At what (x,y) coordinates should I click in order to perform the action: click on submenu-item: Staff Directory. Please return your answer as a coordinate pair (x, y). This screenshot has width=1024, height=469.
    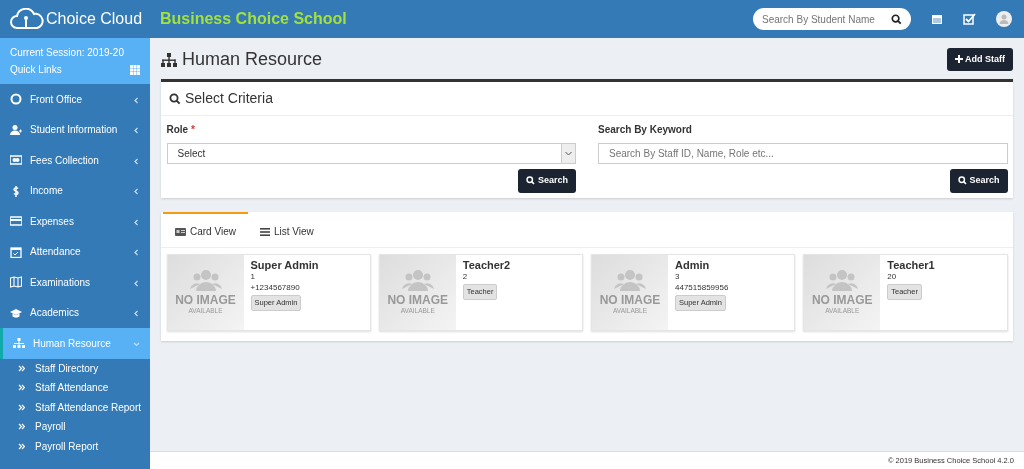
    Looking at the image, I should click on (75, 368).